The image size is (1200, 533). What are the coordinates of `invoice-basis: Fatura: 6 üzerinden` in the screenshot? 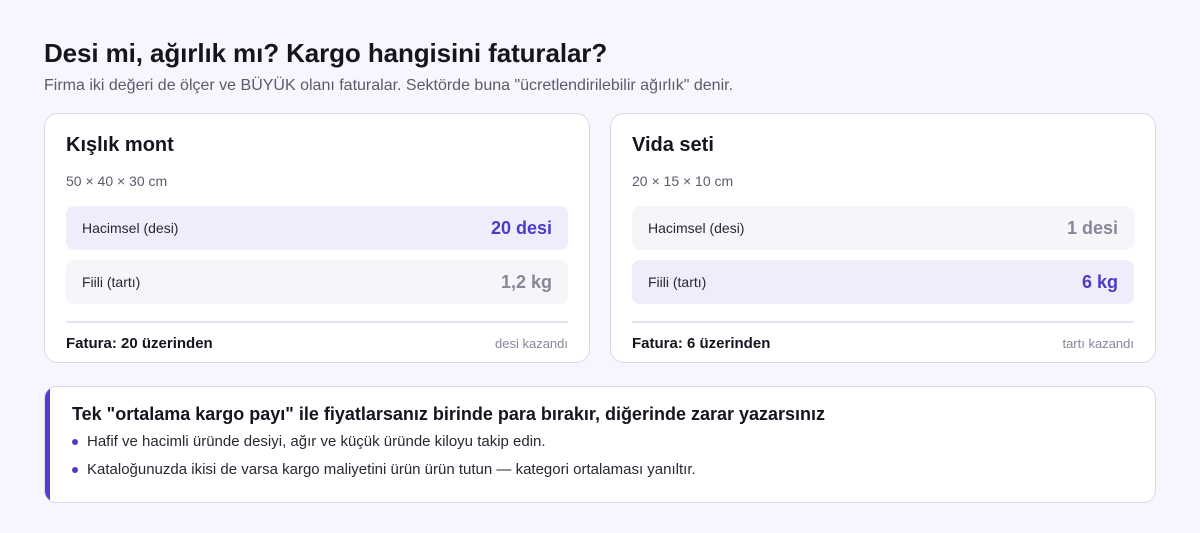 It's located at (701, 343).